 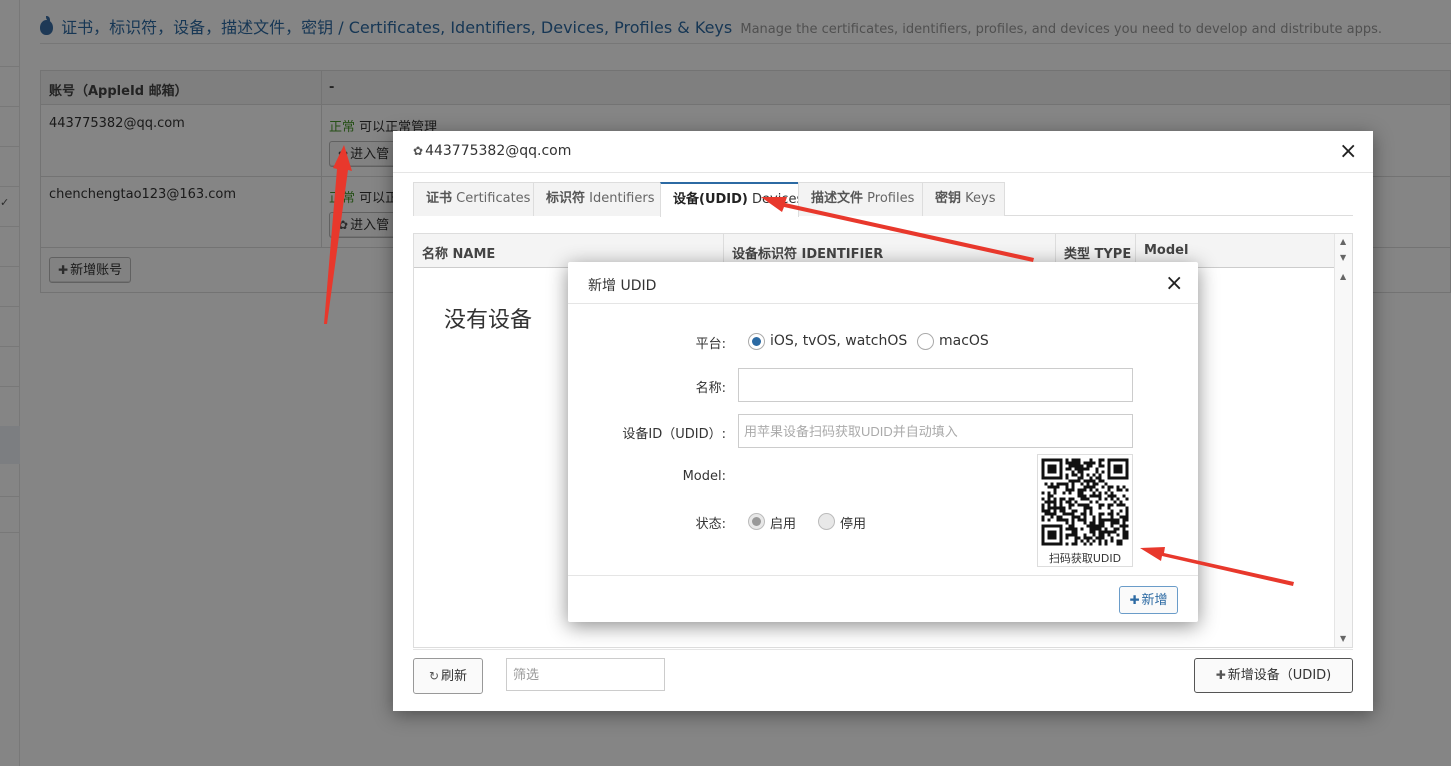 What do you see at coordinates (1273, 675) in the screenshot?
I see `add-device-button: ✚ 新增设备（UDID)` at bounding box center [1273, 675].